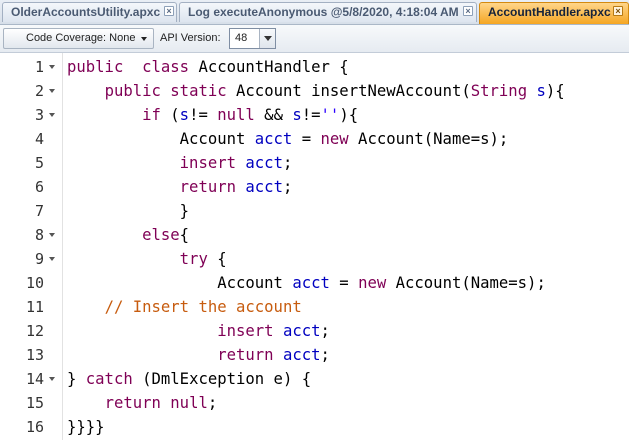  I want to click on code-line: 11 // Insert the account, so click(314, 307).